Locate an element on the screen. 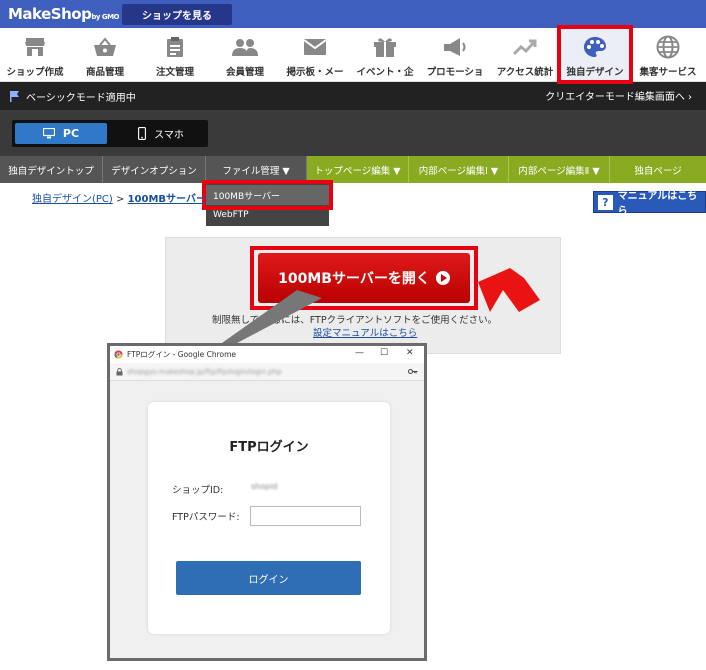  chart-icon is located at coordinates (525, 47).